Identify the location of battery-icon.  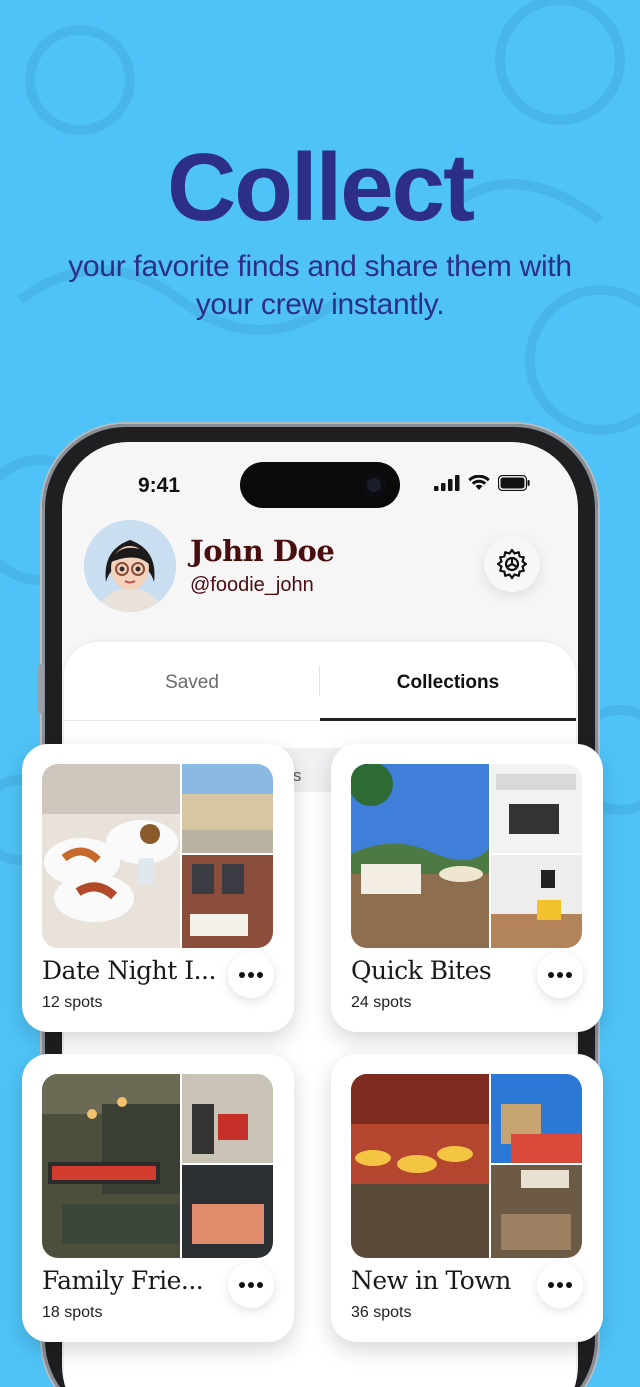
(514, 483).